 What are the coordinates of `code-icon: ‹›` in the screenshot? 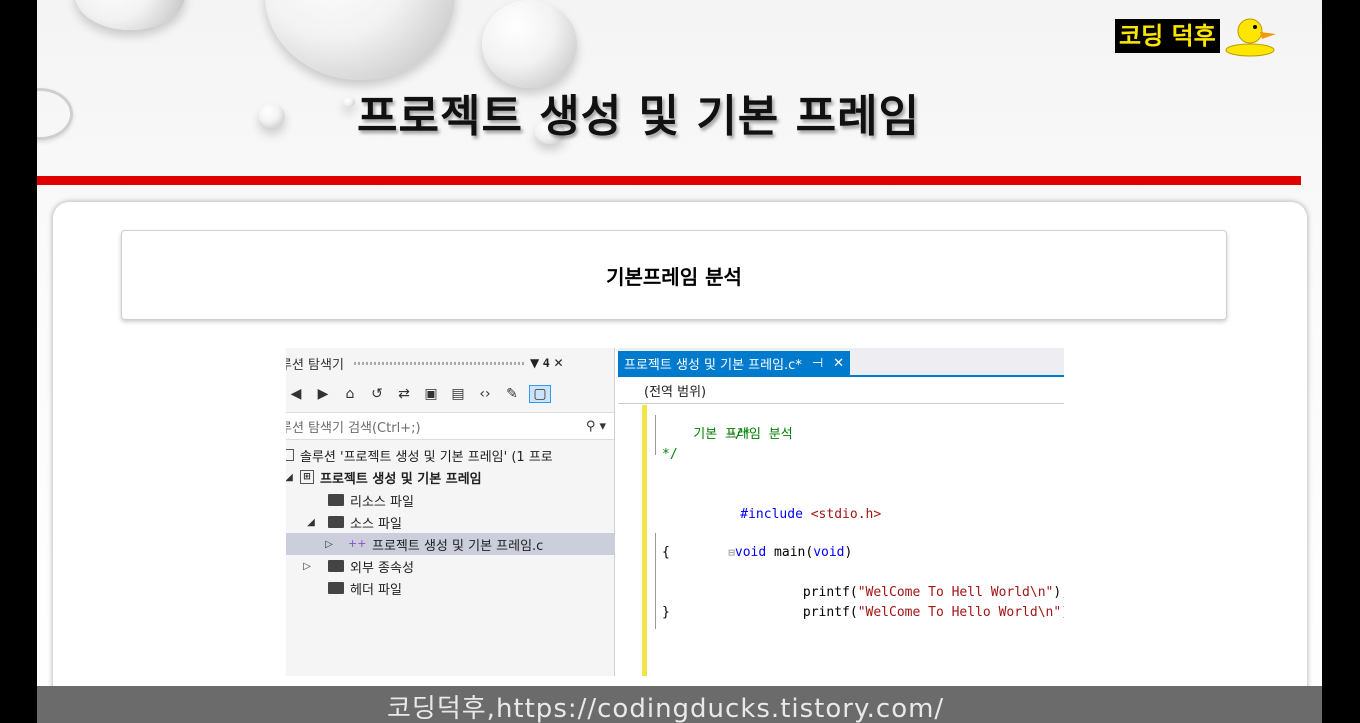 It's located at (485, 394).